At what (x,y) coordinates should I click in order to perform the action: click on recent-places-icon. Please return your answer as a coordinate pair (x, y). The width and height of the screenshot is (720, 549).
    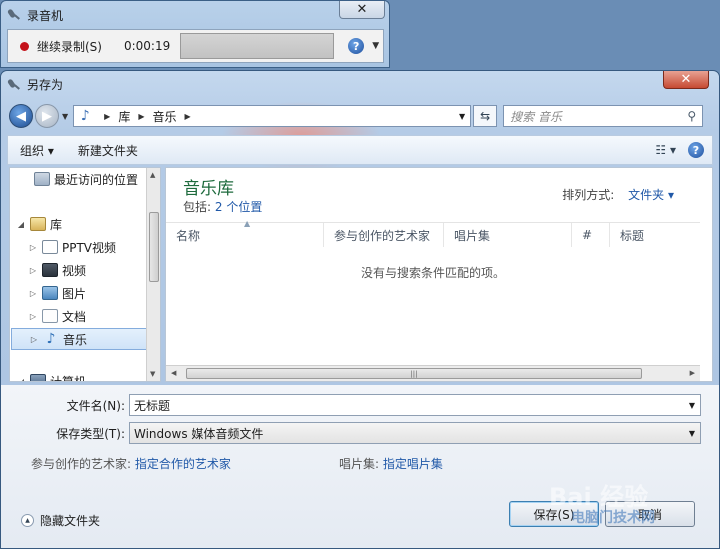
    Looking at the image, I should click on (42, 179).